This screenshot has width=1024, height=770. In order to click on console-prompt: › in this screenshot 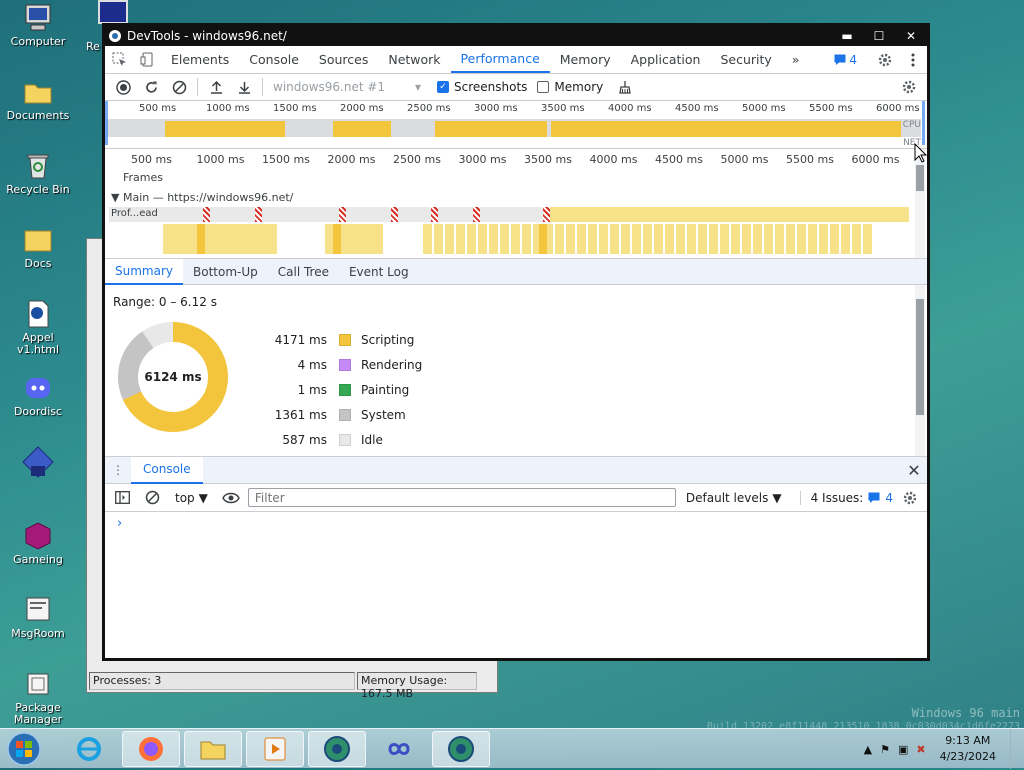, I will do `click(516, 523)`.